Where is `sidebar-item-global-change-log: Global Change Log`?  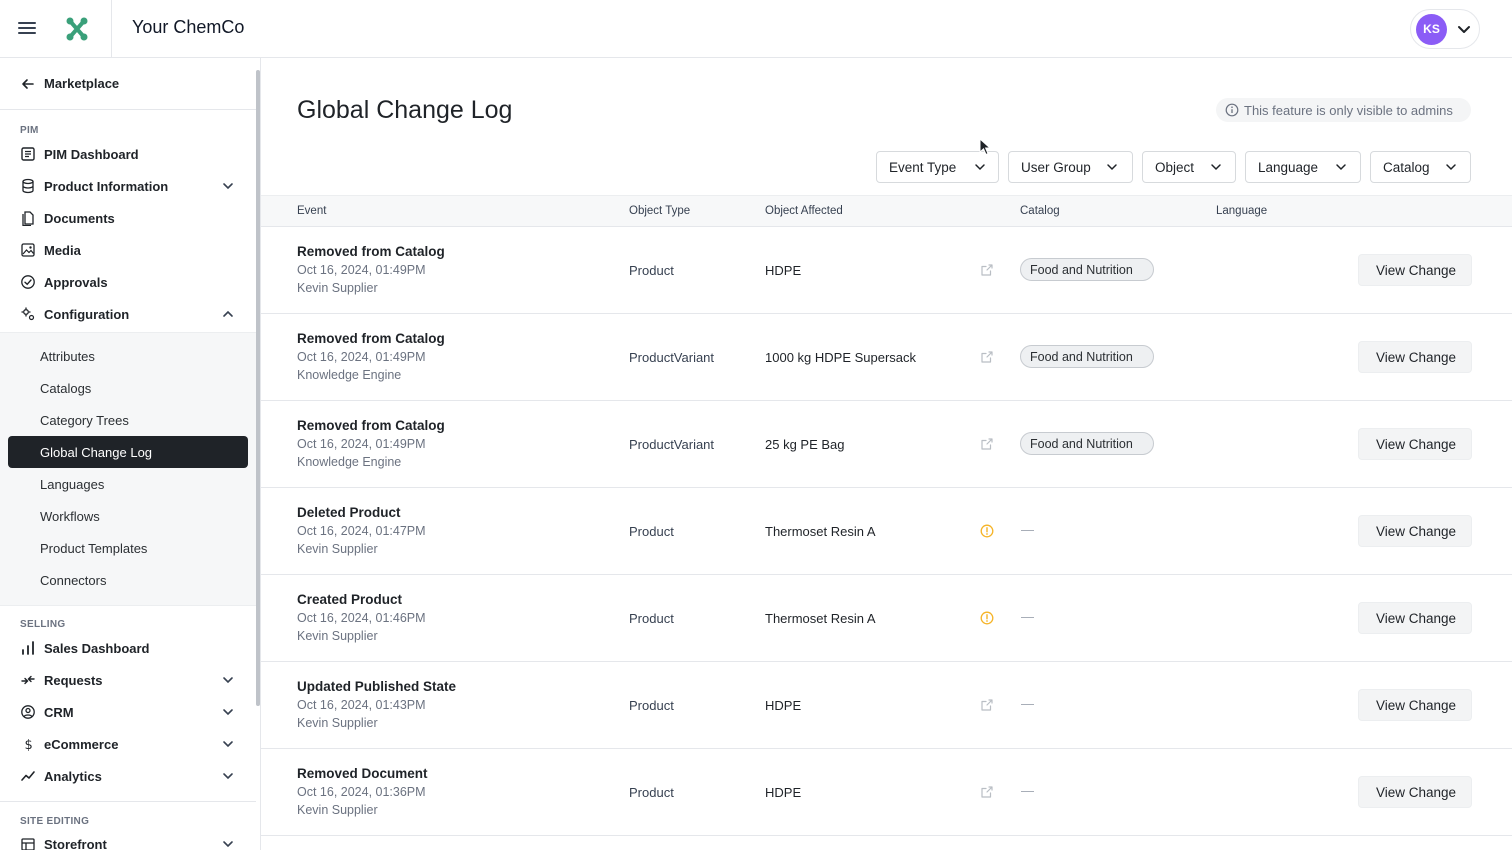
sidebar-item-global-change-log: Global Change Log is located at coordinates (128, 452).